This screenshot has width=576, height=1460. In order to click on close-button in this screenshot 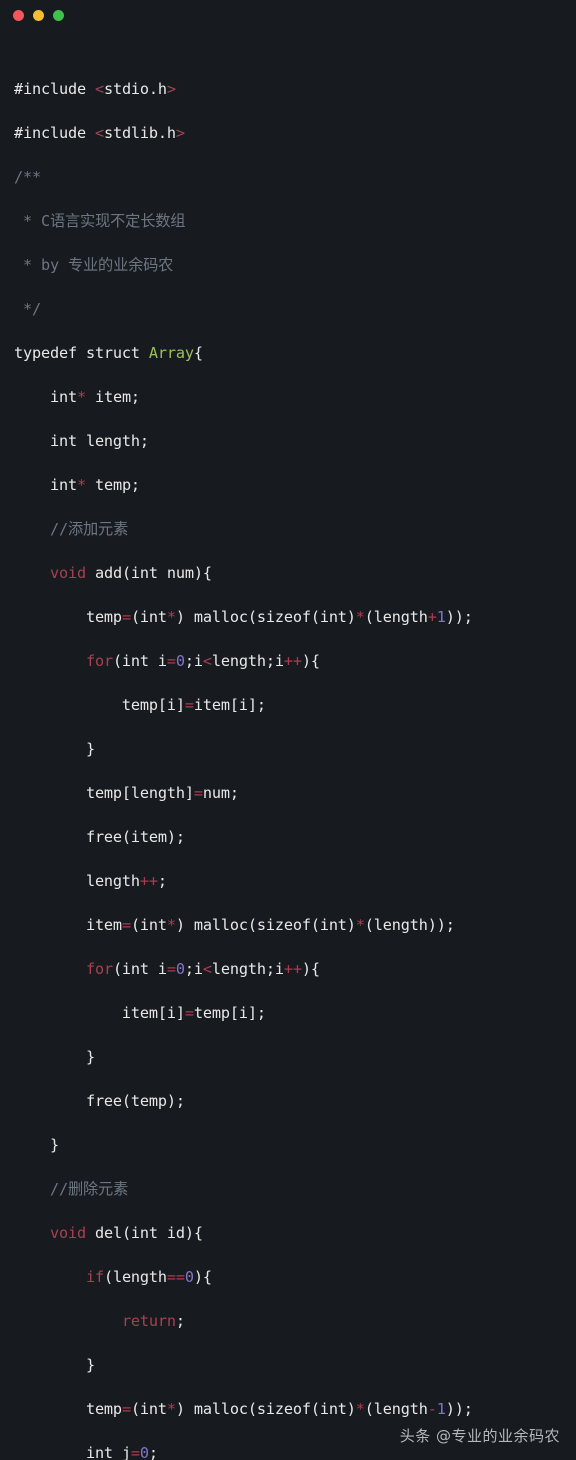, I will do `click(18, 15)`.